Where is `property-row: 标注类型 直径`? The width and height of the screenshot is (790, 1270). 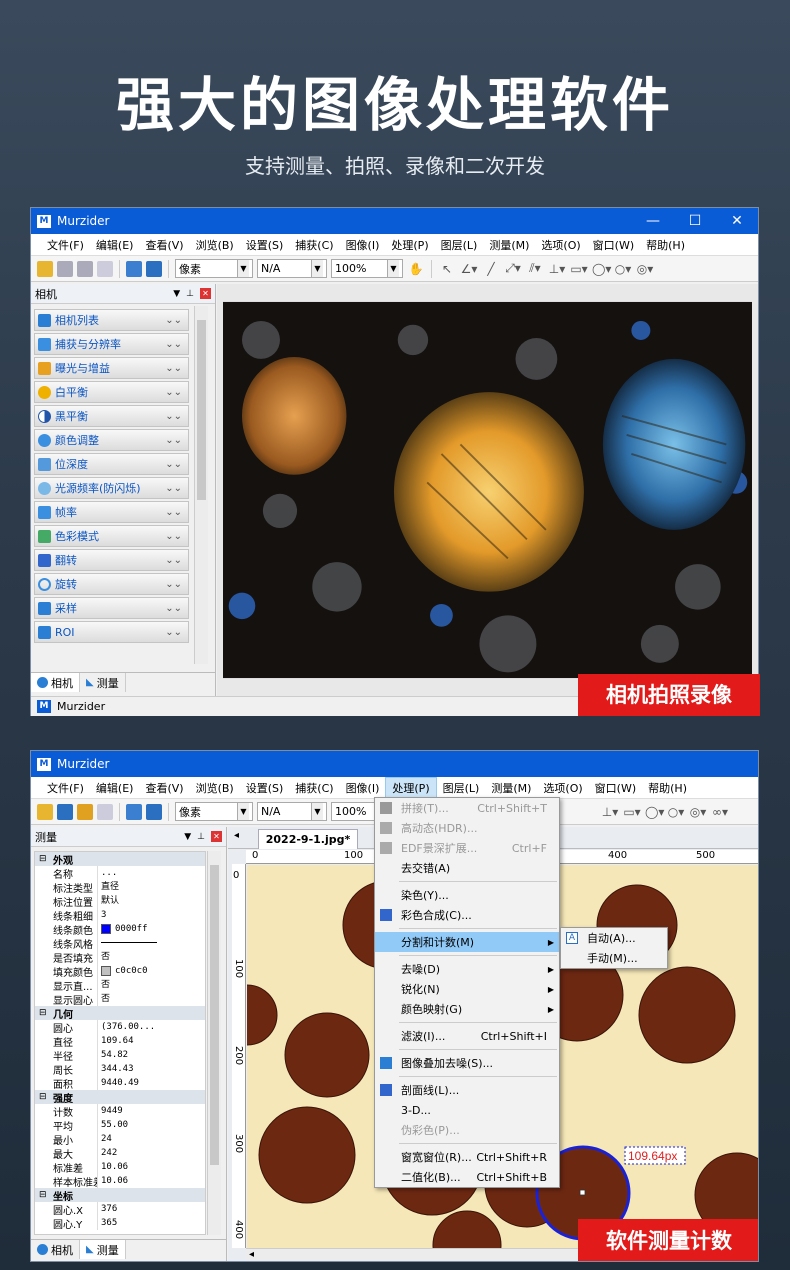
property-row: 标注类型 直径 is located at coordinates (120, 887).